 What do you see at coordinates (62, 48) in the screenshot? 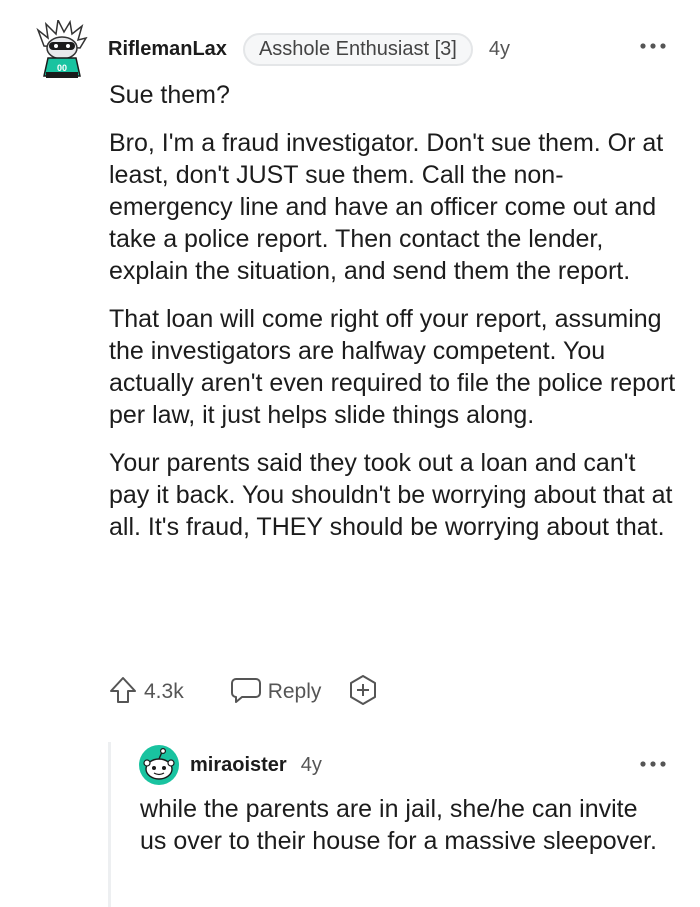
I see `snoo-avatar-icon: 00` at bounding box center [62, 48].